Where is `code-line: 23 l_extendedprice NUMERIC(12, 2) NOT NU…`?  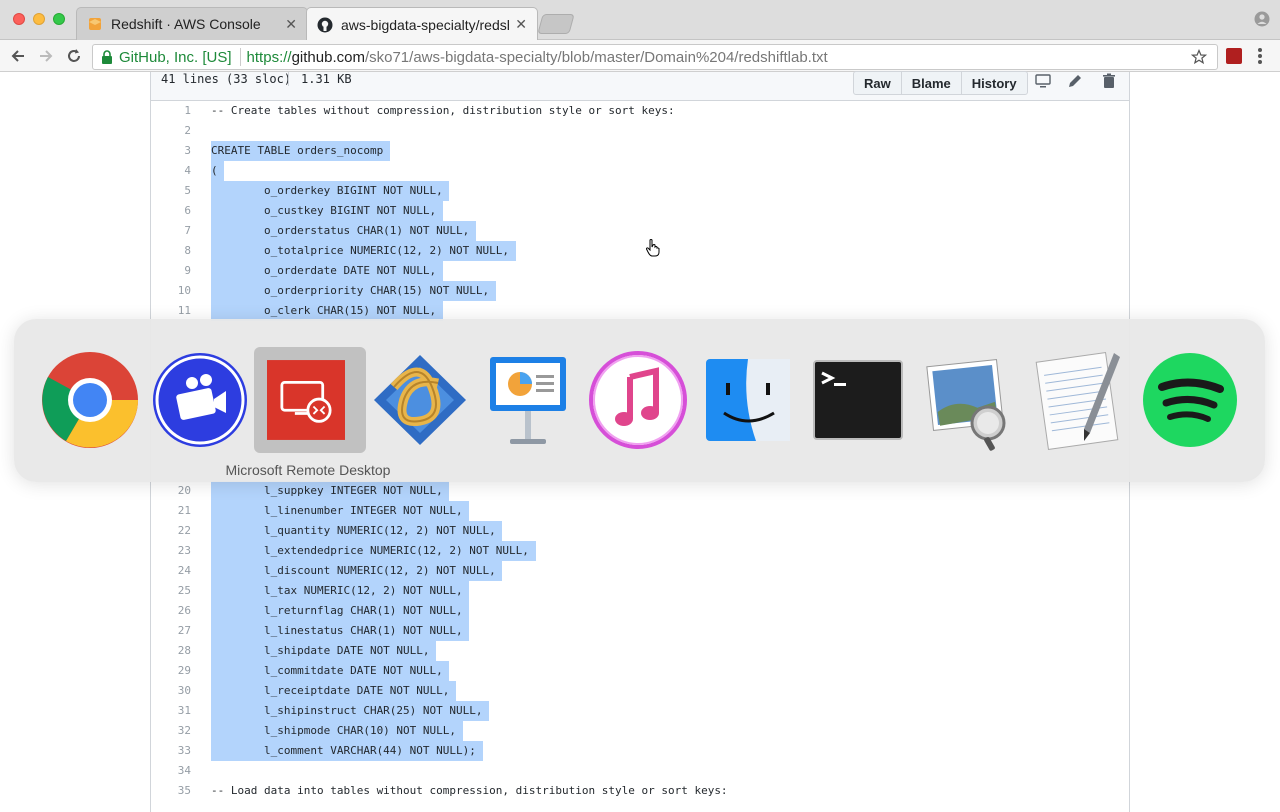 code-line: 23 l_extendedprice NUMERIC(12, 2) NOT NU… is located at coordinates (640, 551).